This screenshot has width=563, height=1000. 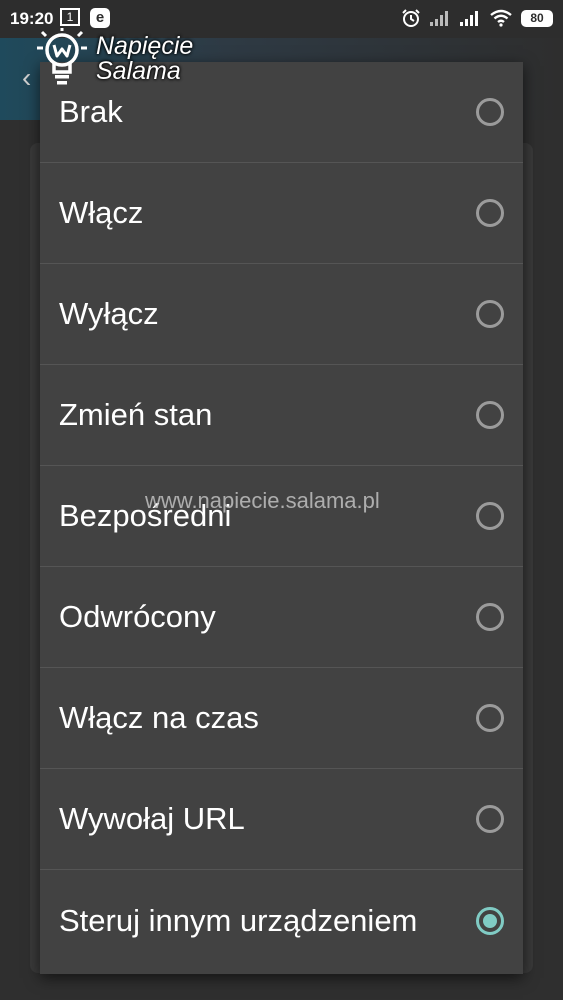 I want to click on status-right-icons: 80, so click(x=477, y=18).